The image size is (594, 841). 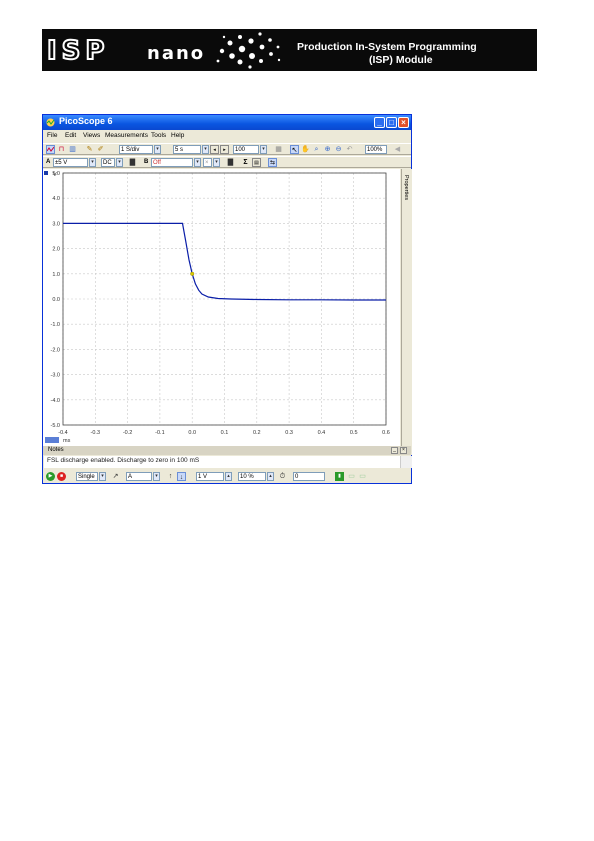 I want to click on menu-edit: Edit, so click(x=70, y=135).